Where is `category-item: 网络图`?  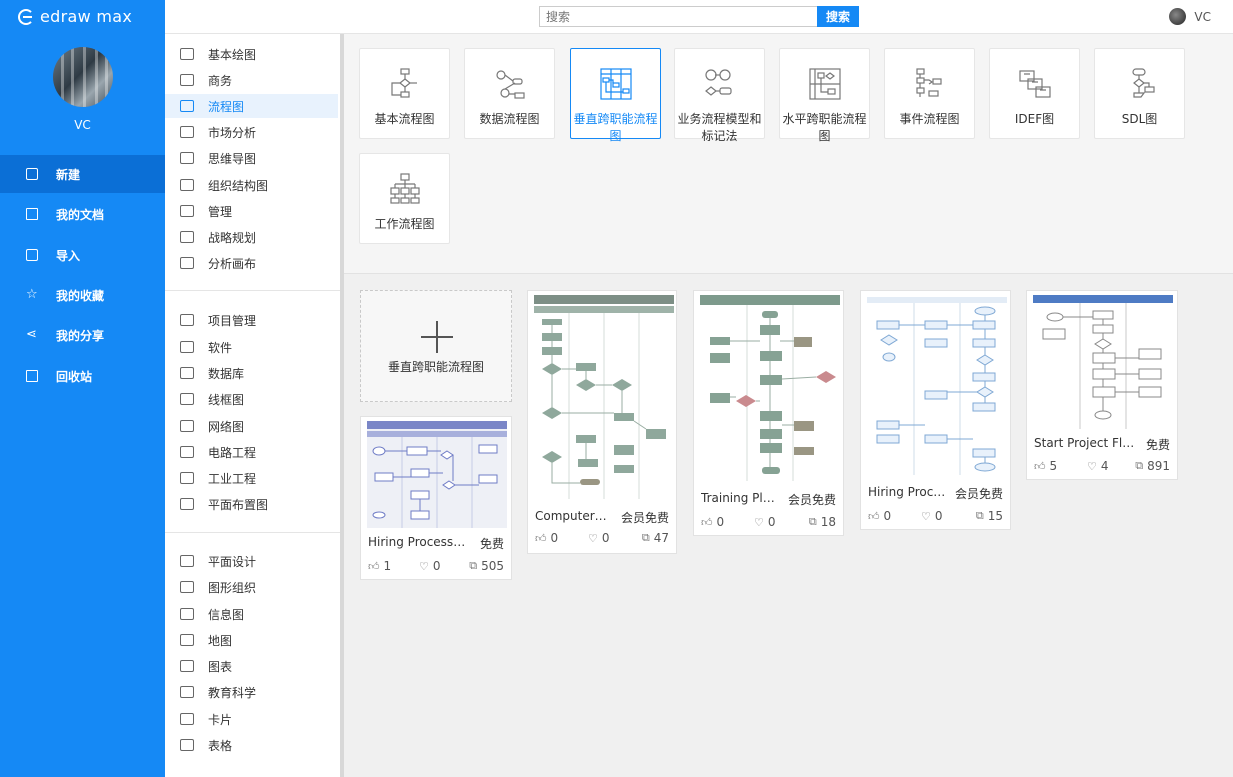 category-item: 网络图 is located at coordinates (251, 426).